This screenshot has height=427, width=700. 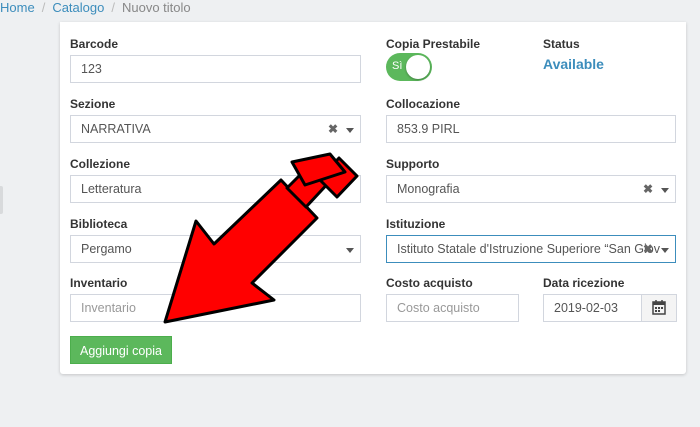 I want to click on breadcrumb: Home / Catalogo / Nuovo titolo, so click(x=95, y=7).